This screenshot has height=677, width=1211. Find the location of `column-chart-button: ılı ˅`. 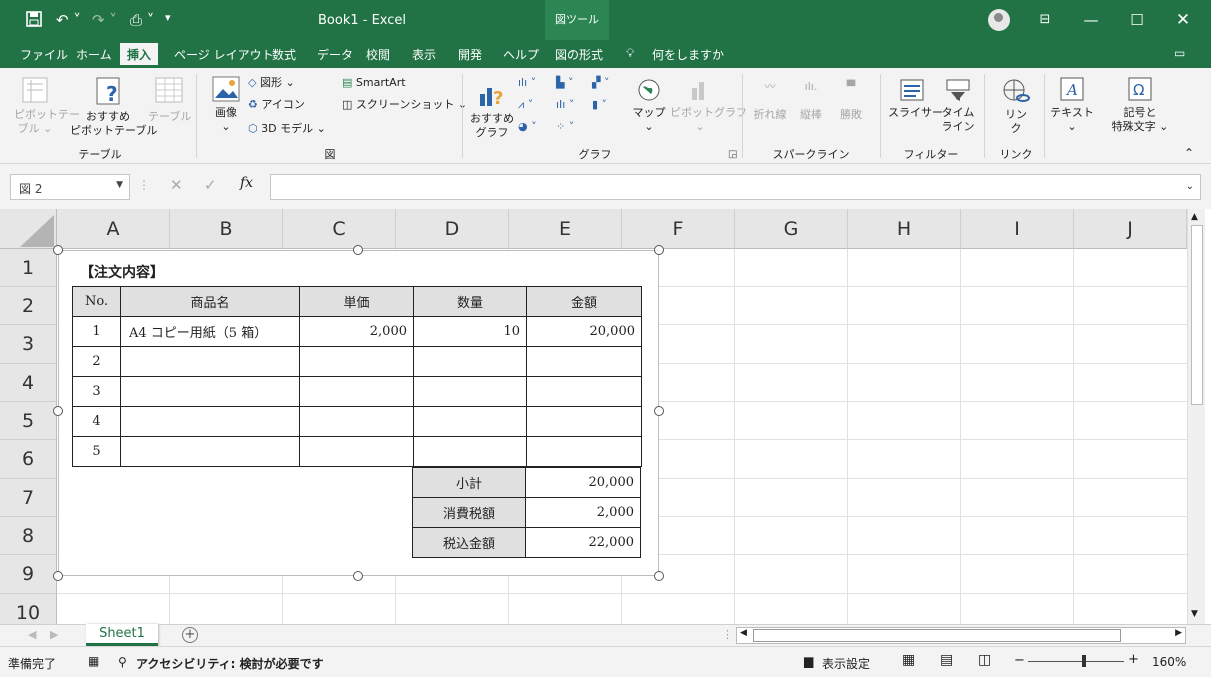

column-chart-button: ılı ˅ is located at coordinates (527, 83).